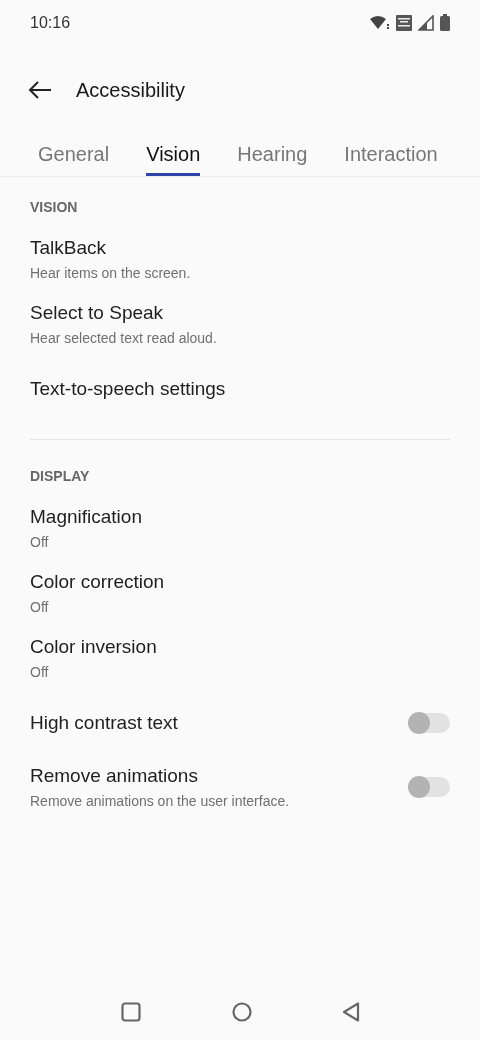 This screenshot has height=1040, width=480. What do you see at coordinates (93, 647) in the screenshot?
I see `setting-title: Color inversion` at bounding box center [93, 647].